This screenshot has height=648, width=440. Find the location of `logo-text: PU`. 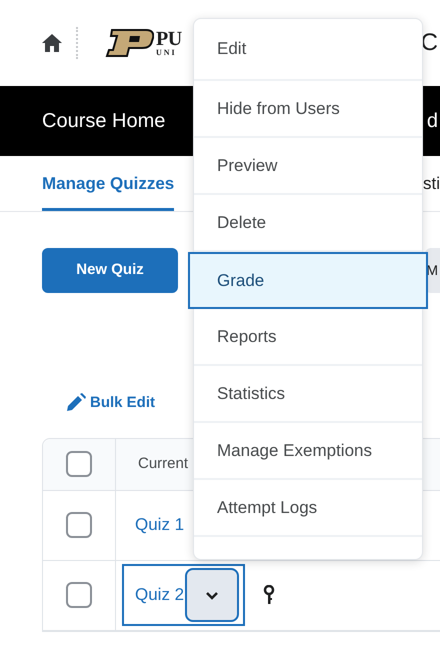

logo-text: PU is located at coordinates (169, 39).